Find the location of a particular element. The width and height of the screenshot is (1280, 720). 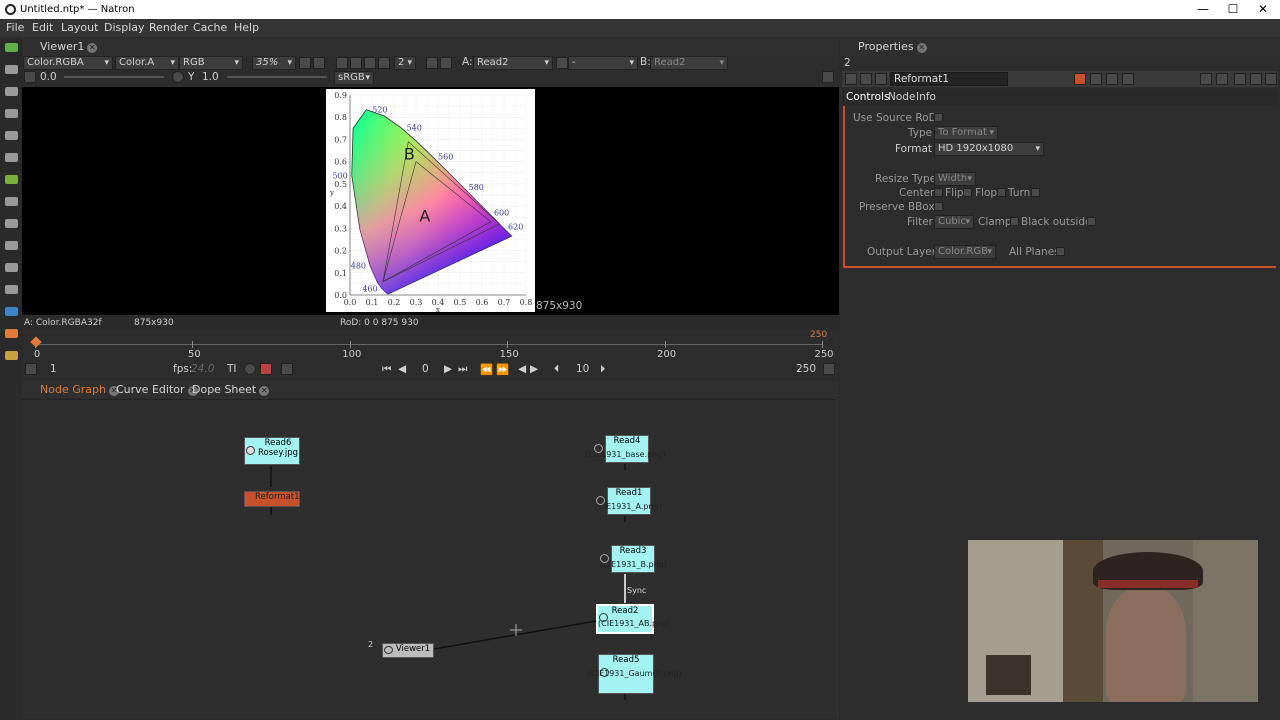

minimize-button: — is located at coordinates (1203, 9).